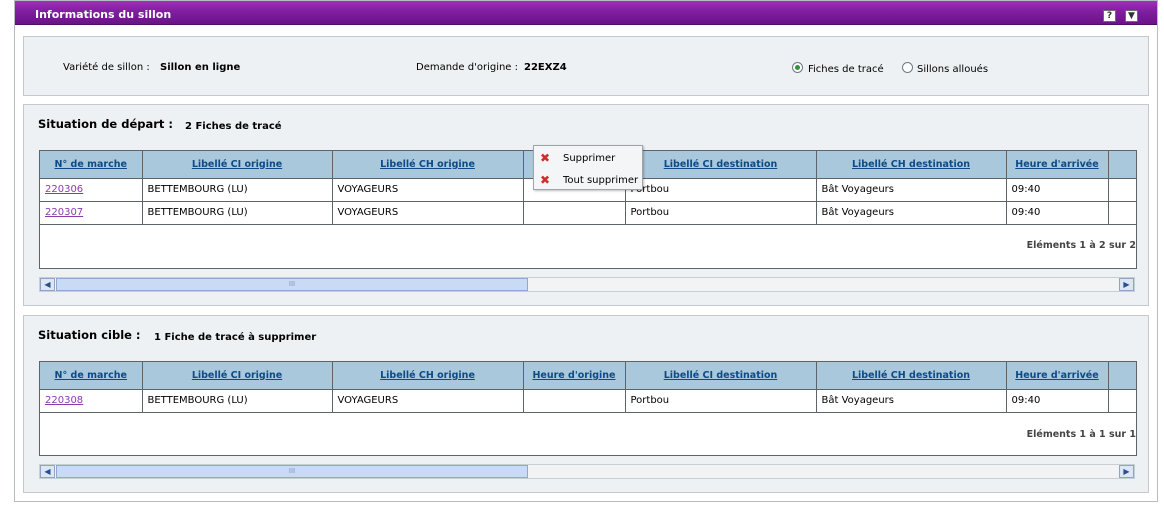  I want to click on variete-value: Sillon en ligne, so click(200, 67).